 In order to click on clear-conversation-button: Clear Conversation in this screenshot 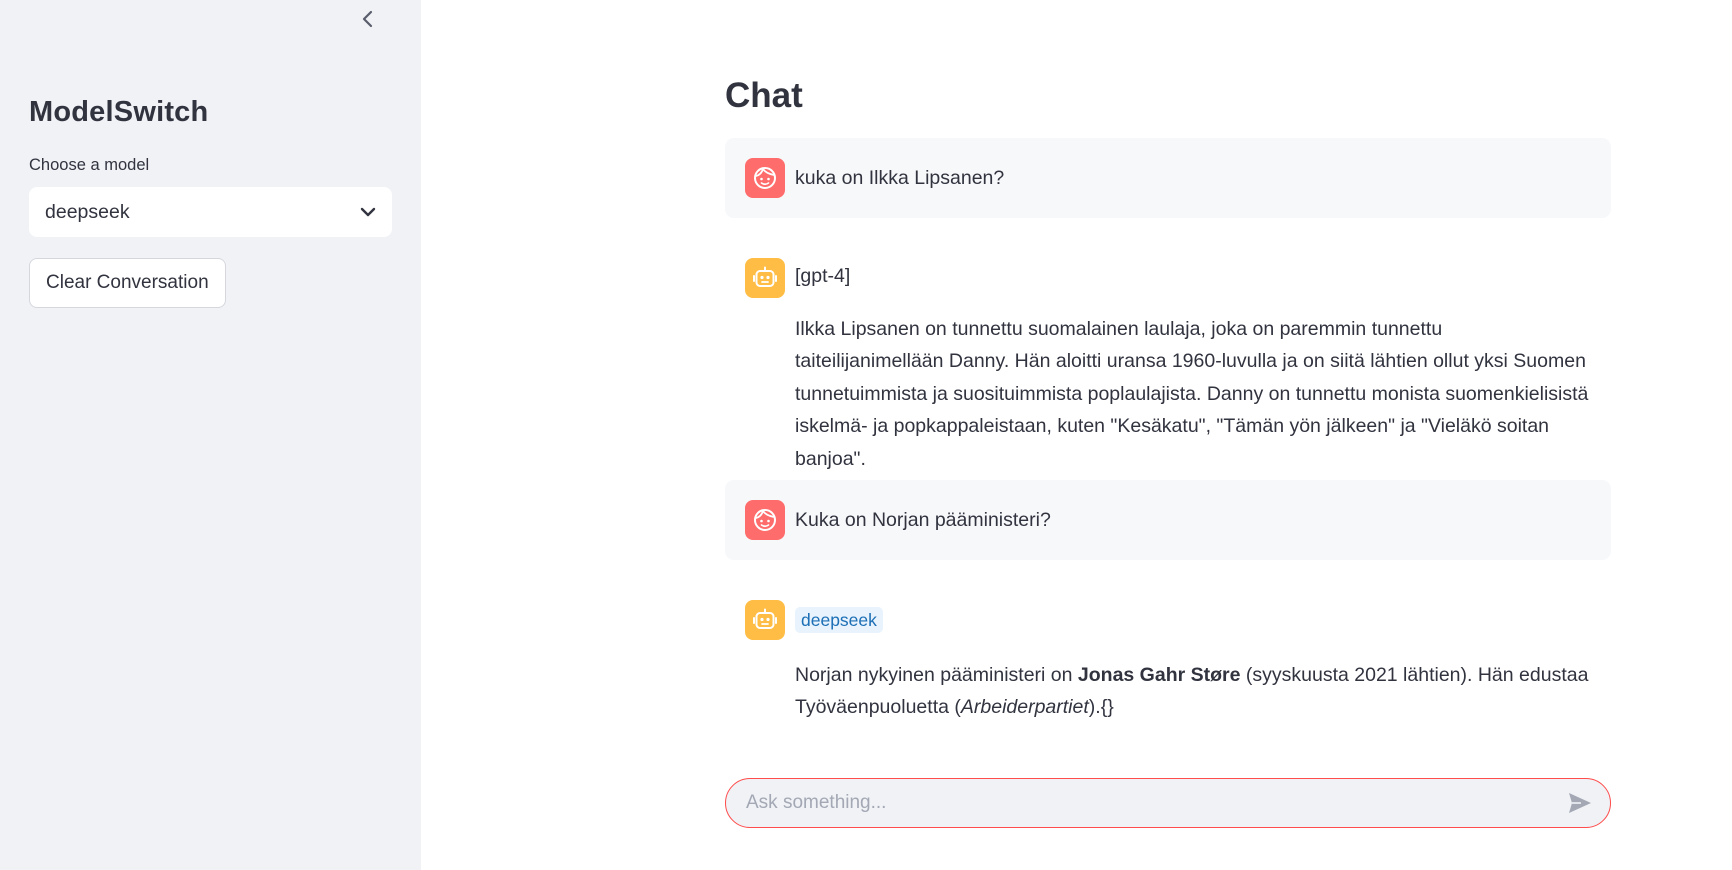, I will do `click(127, 283)`.